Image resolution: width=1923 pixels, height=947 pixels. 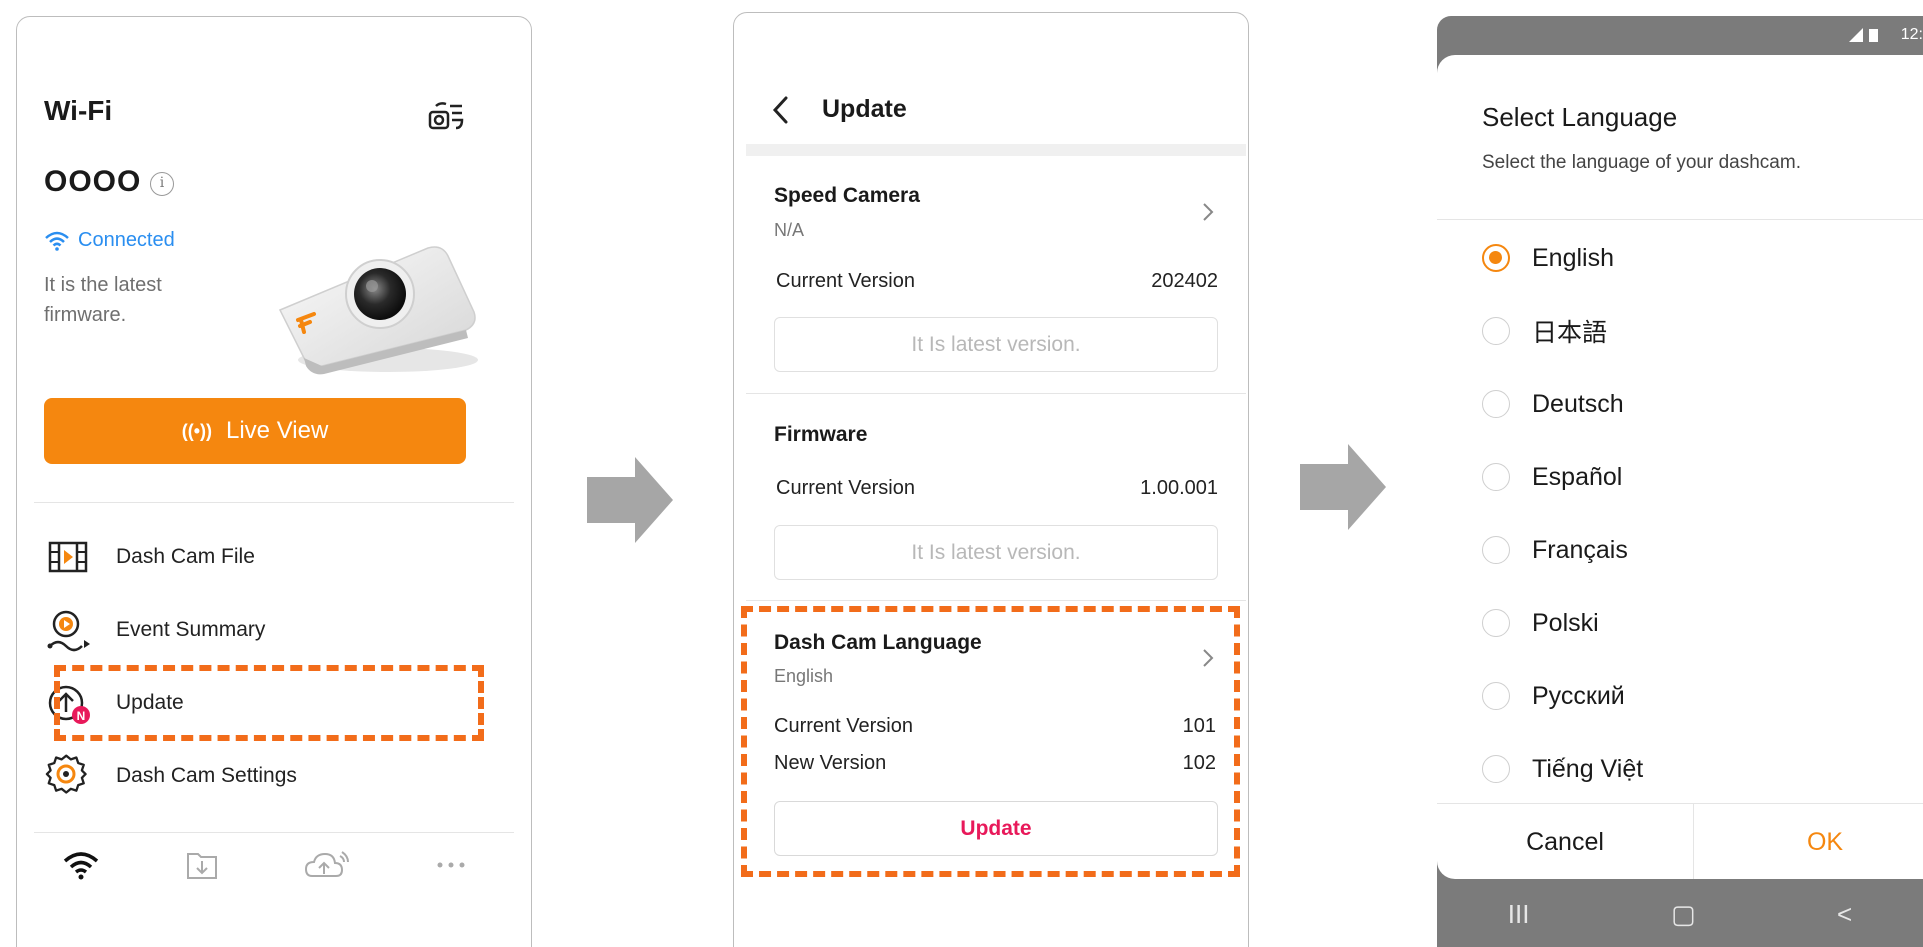 What do you see at coordinates (789, 230) in the screenshot?
I see `speed-camera-subtitle: N/A` at bounding box center [789, 230].